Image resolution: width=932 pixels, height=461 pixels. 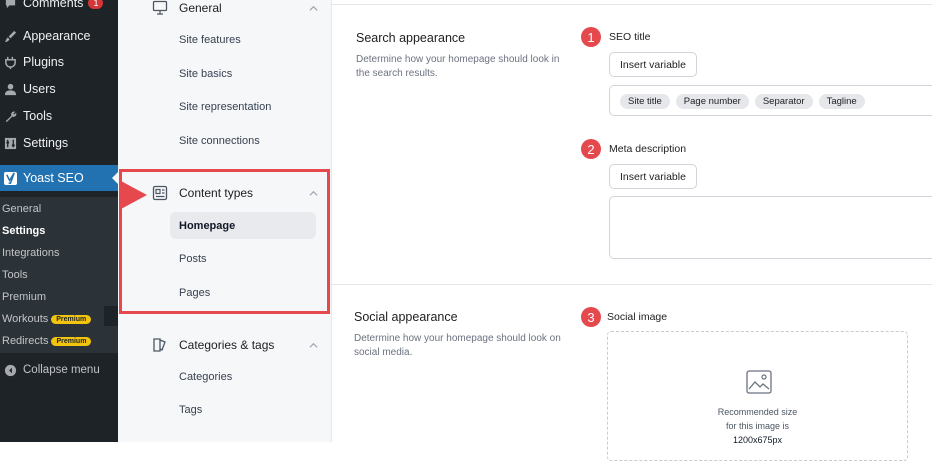 I want to click on seo-title-input: Site title Page number Separator Tagline, so click(x=770, y=100).